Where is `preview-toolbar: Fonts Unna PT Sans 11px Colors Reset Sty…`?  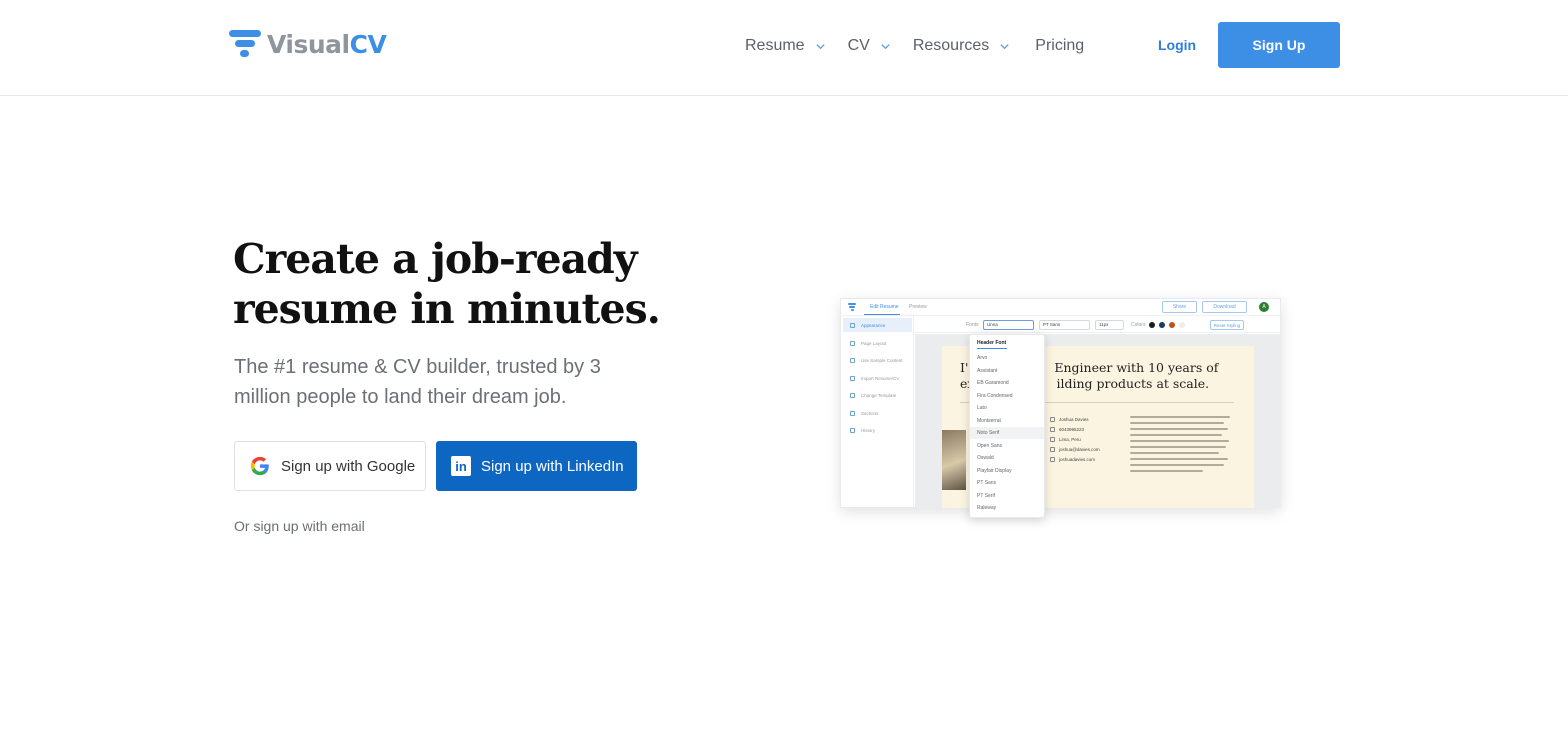
preview-toolbar: Fonts Unna PT Sans 11px Colors Reset Sty… is located at coordinates (1098, 325).